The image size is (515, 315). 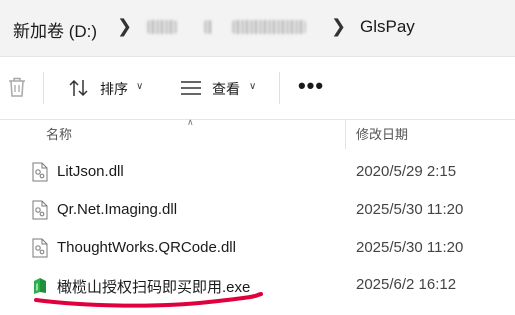 I want to click on sort-ascending-icon: ∧, so click(x=190, y=122).